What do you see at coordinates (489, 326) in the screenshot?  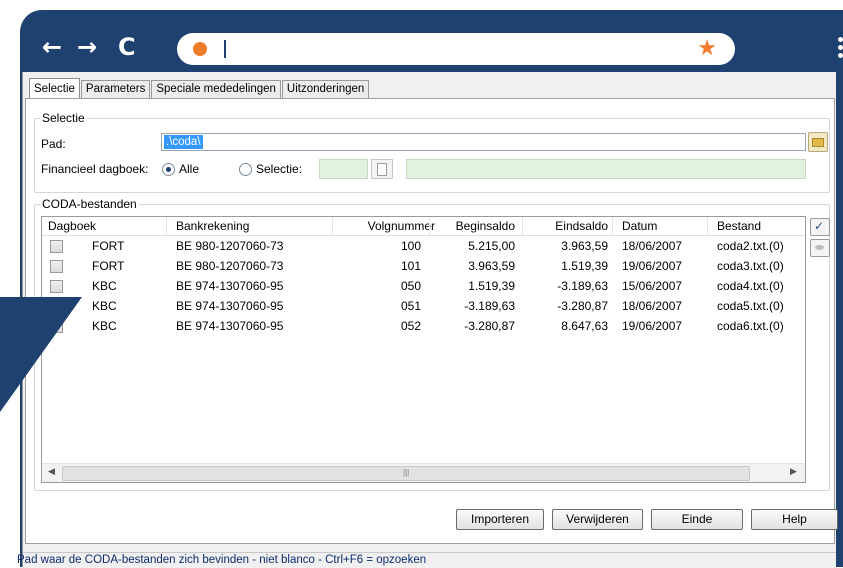 I see `cell-begin: -3.280,87` at bounding box center [489, 326].